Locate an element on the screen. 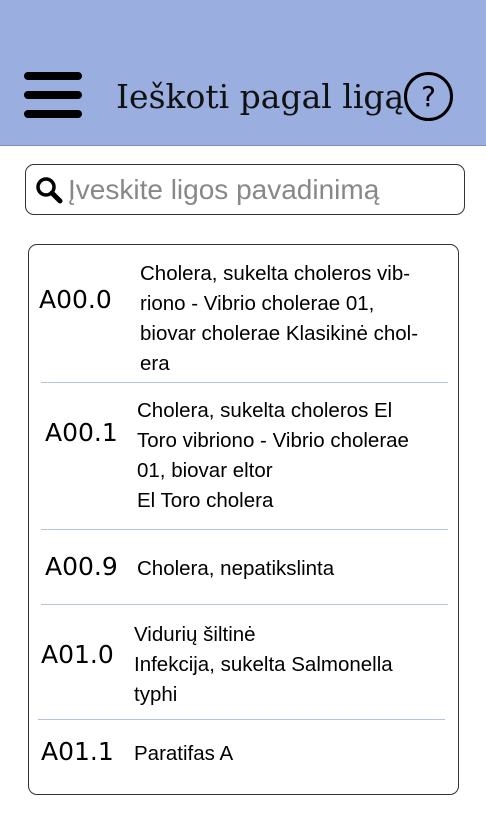  list-item: A00.9 Cholera, nepatikslinta is located at coordinates (243, 567).